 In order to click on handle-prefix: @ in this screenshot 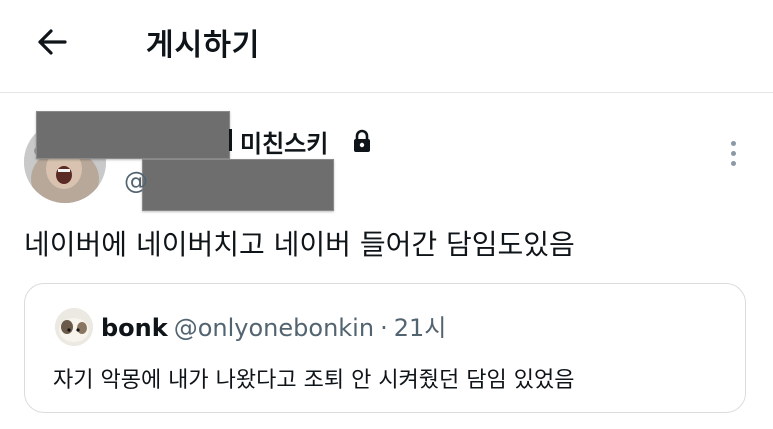, I will do `click(136, 181)`.